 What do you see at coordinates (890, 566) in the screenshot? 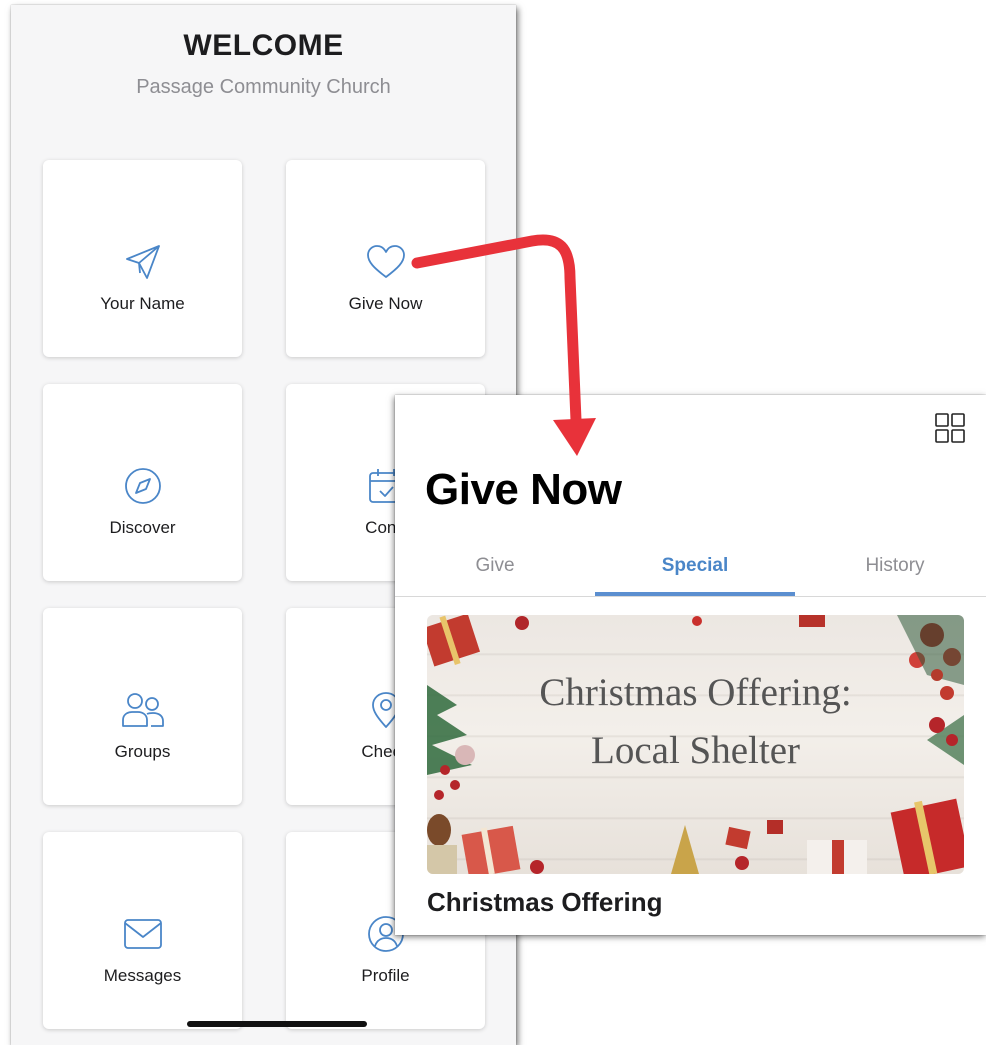
I see `tab-history: History` at bounding box center [890, 566].